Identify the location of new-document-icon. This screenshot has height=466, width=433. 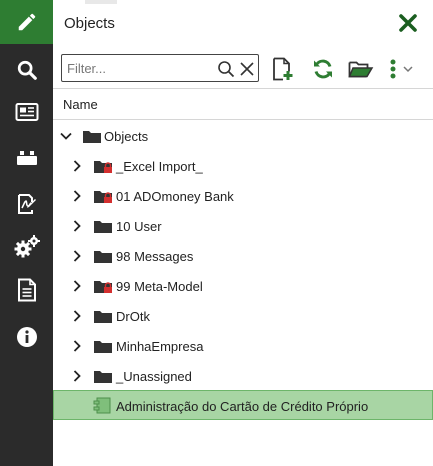
(283, 69).